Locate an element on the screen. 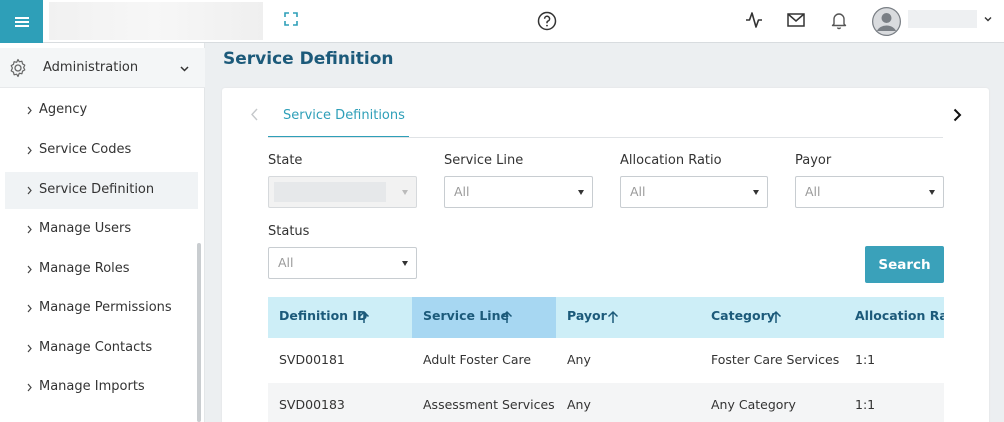 The width and height of the screenshot is (1004, 422). service-line-value: All is located at coordinates (462, 191).